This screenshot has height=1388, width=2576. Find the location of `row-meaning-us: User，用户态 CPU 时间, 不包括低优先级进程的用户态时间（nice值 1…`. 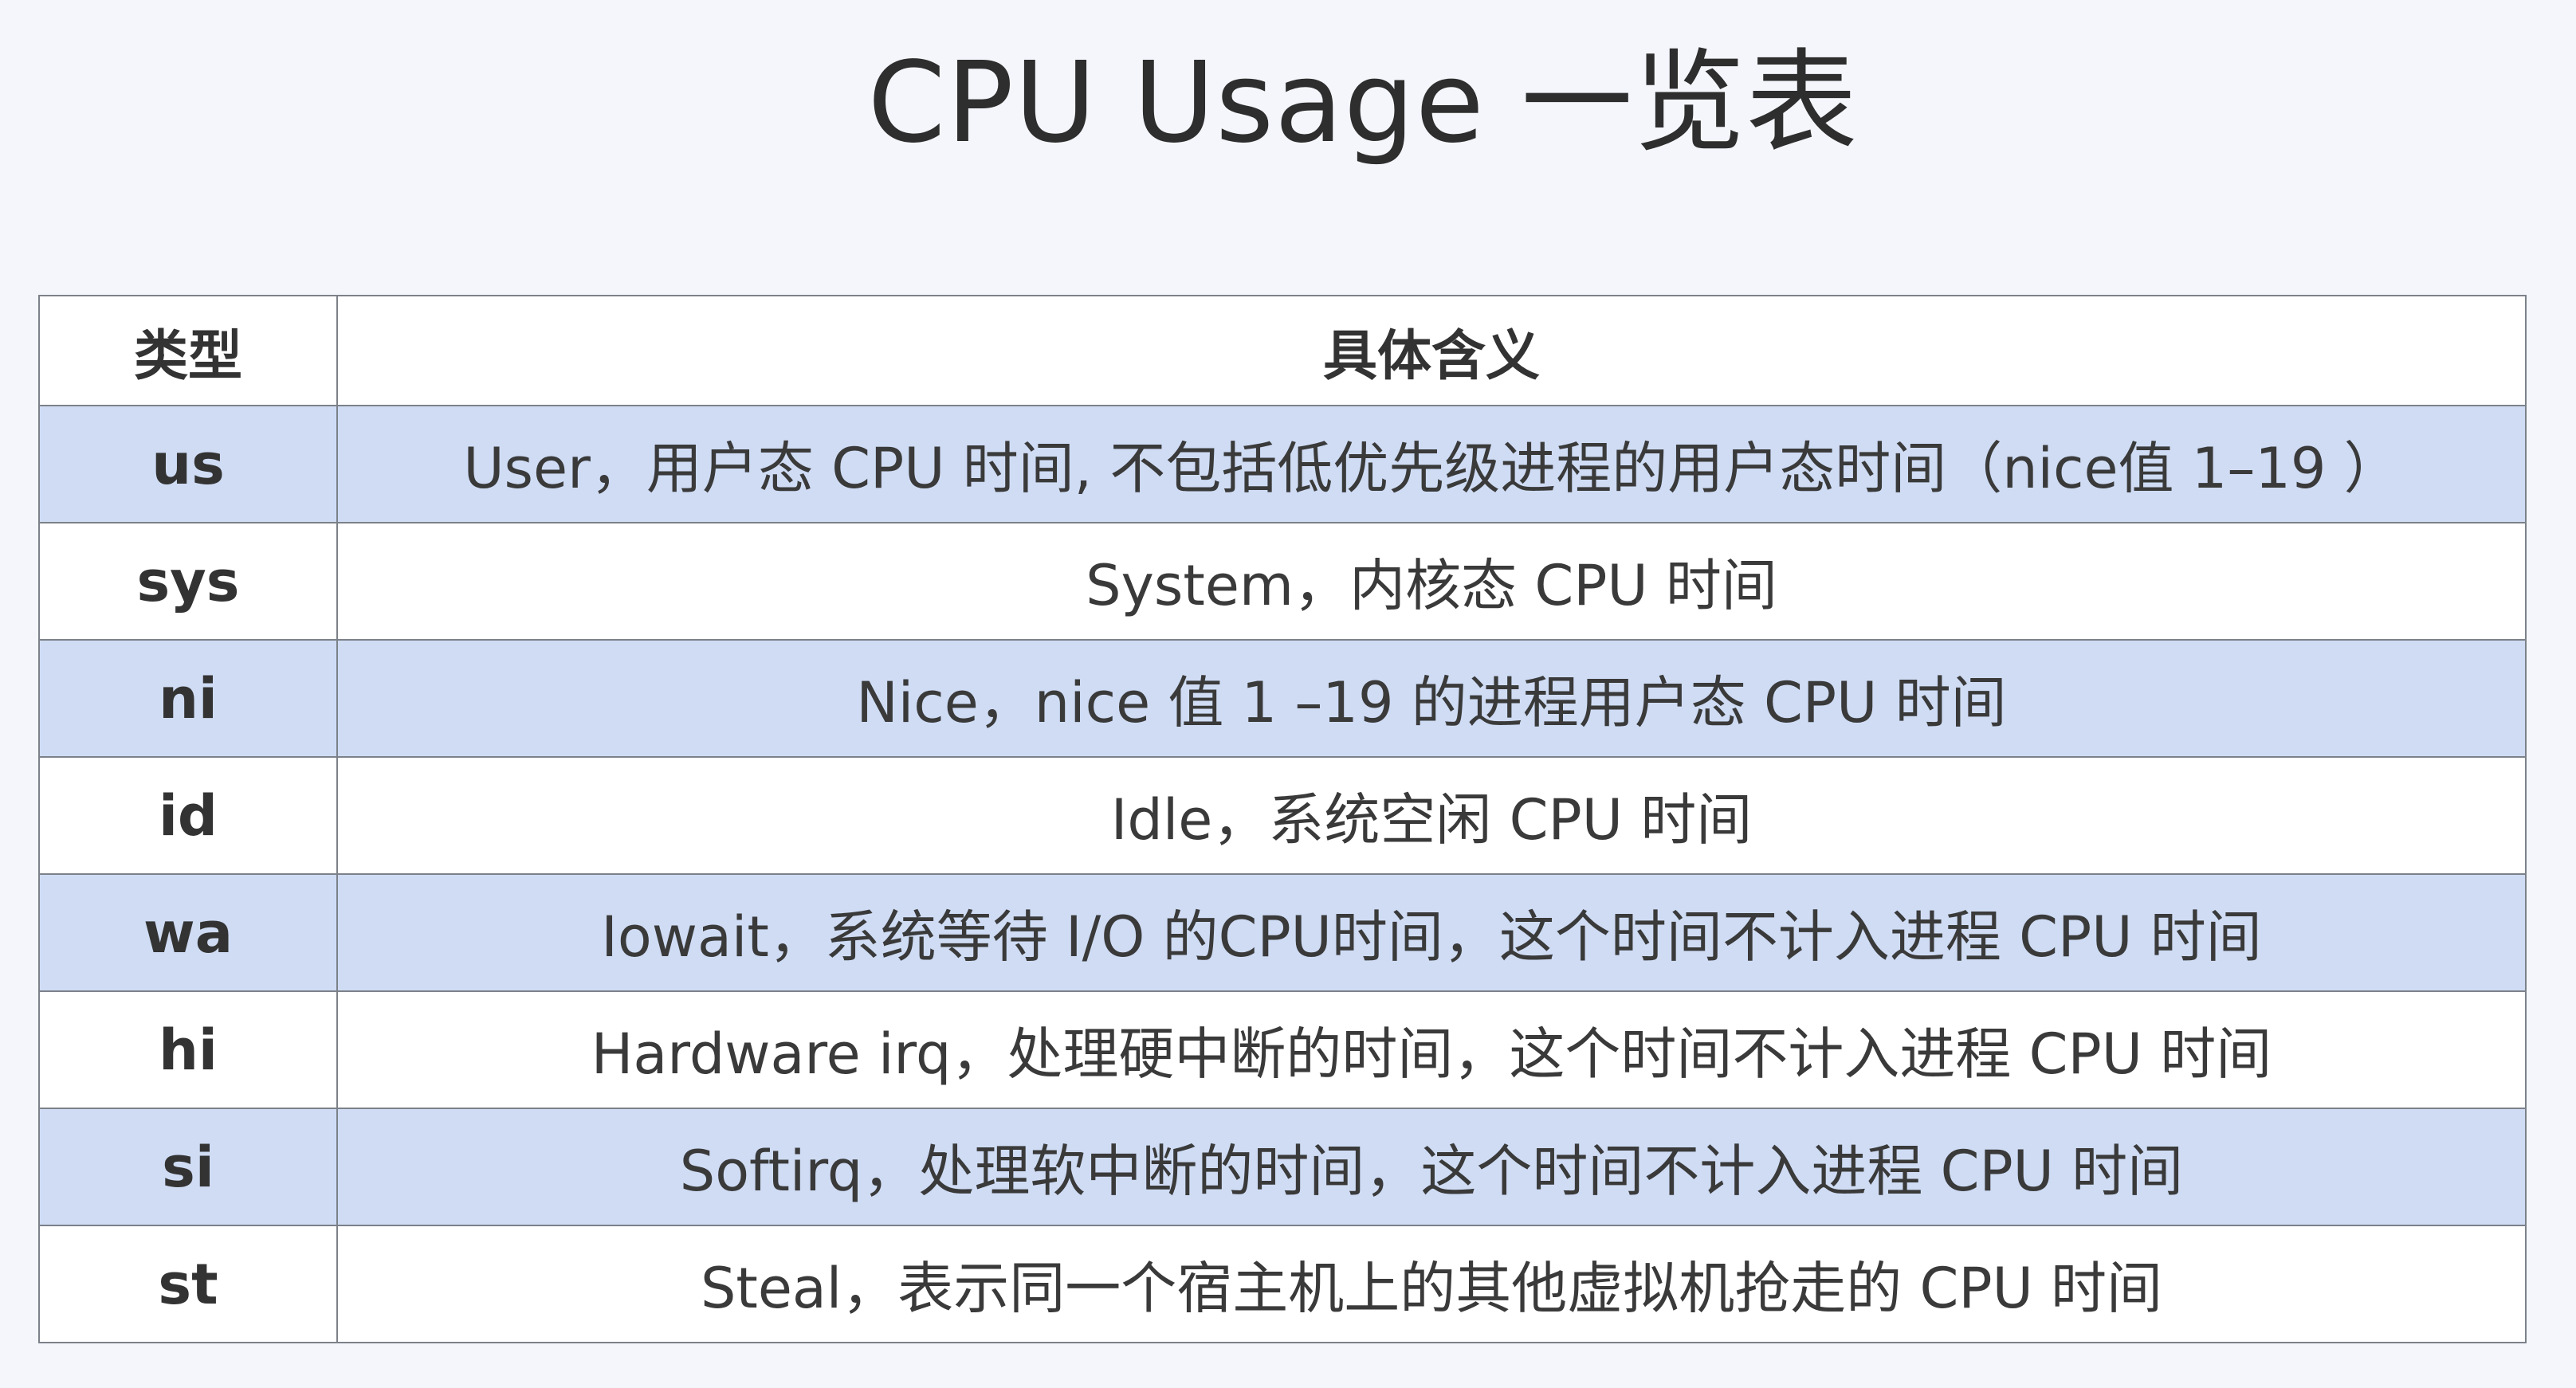

row-meaning-us: User，用户态 CPU 时间, 不包括低优先级进程的用户态时间（nice值 1… is located at coordinates (1431, 464).